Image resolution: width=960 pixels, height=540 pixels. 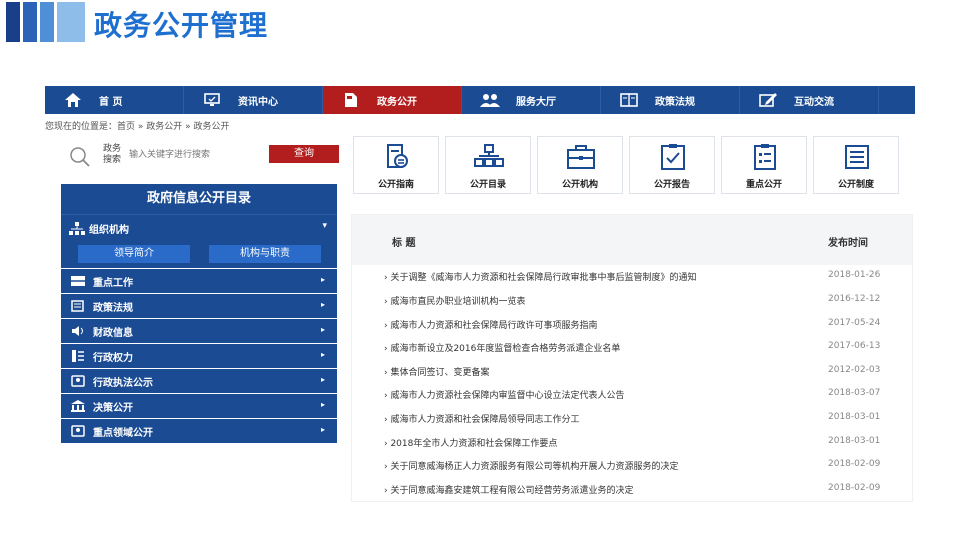 What do you see at coordinates (113, 308) in the screenshot?
I see `directory-item-label: 政策法规` at bounding box center [113, 308].